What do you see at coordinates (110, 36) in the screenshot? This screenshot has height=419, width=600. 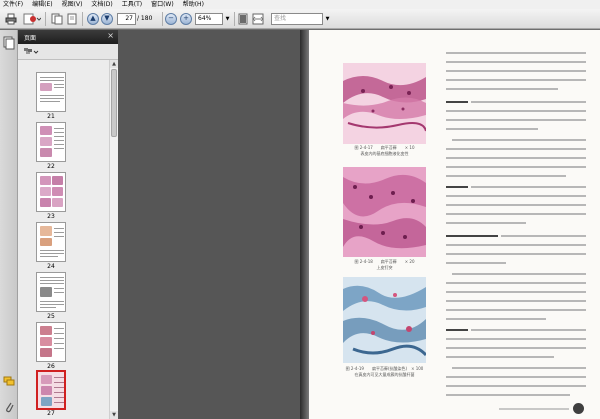 I see `close-icon: ×` at bounding box center [110, 36].